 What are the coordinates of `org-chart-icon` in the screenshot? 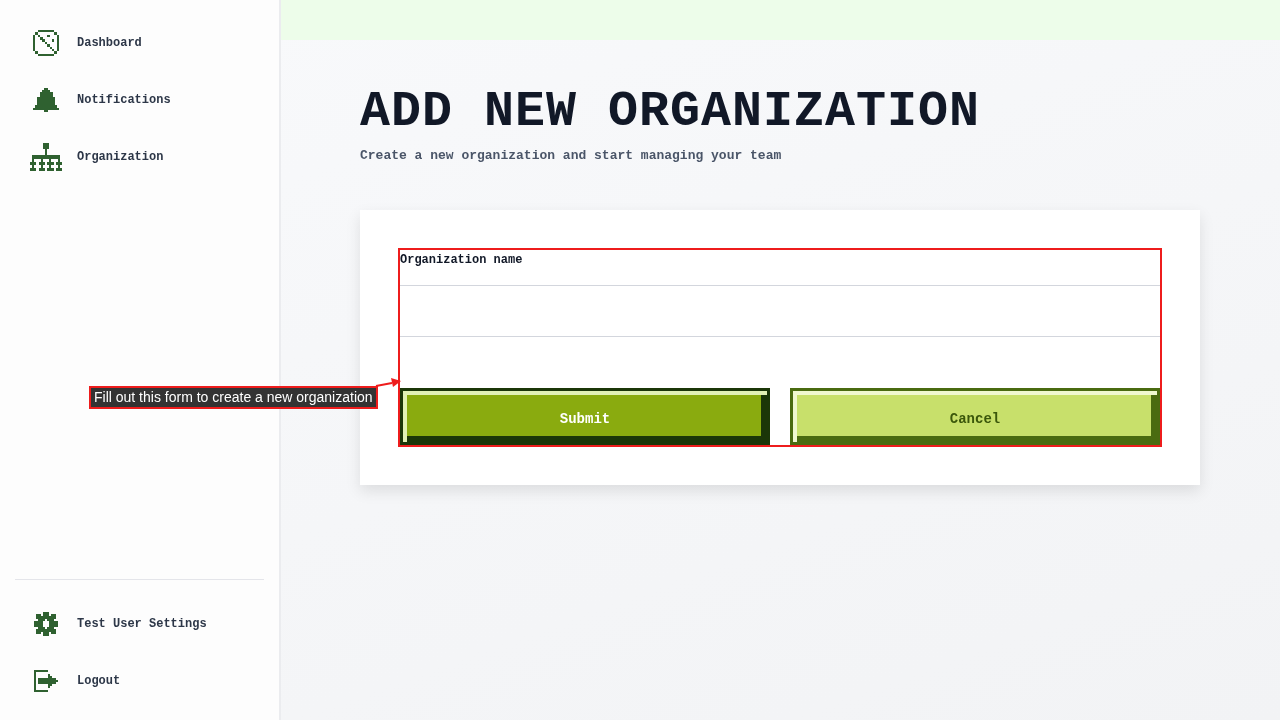 It's located at (46, 156).